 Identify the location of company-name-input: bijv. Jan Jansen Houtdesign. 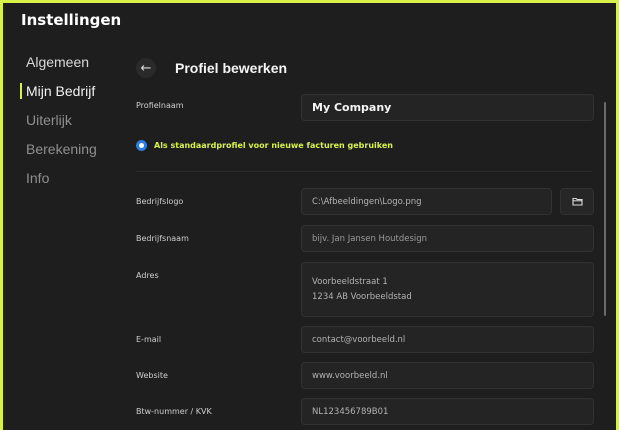
(447, 238).